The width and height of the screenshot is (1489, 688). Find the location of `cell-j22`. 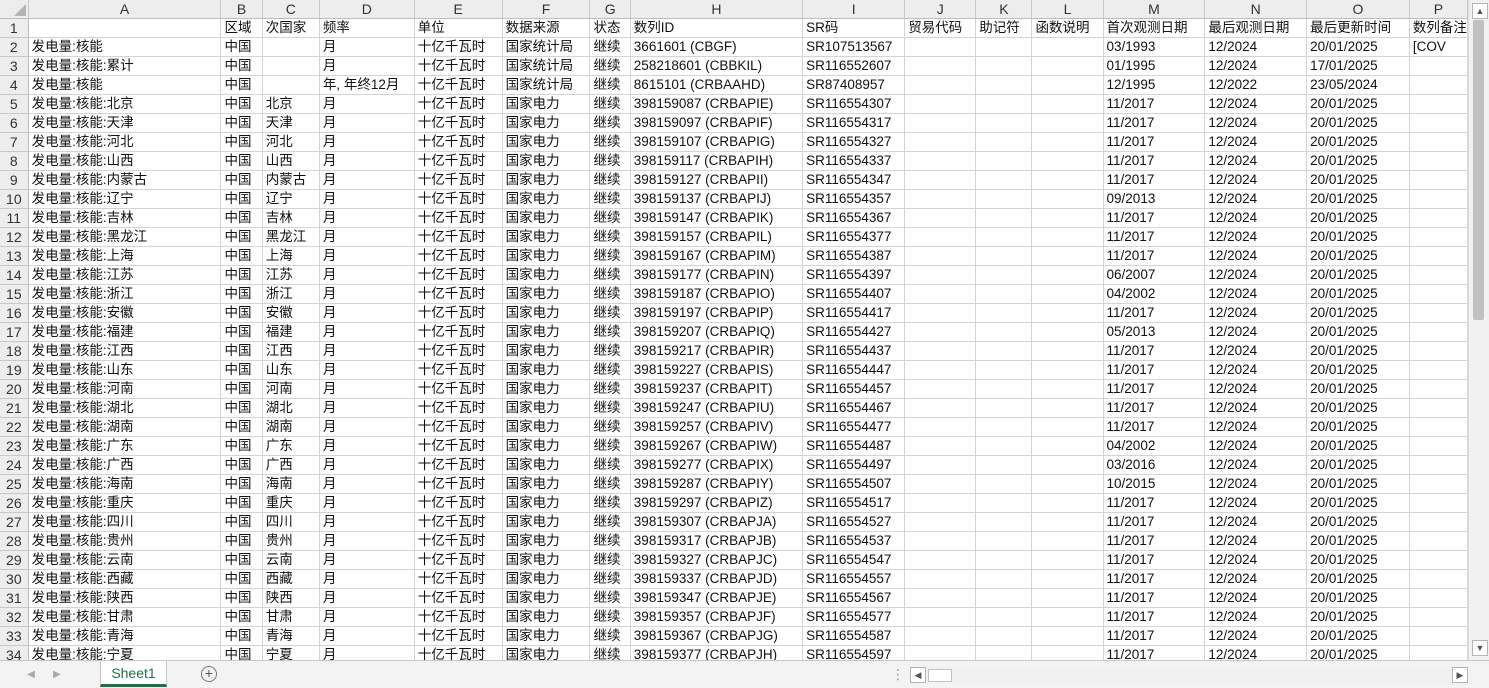

cell-j22 is located at coordinates (940, 427).